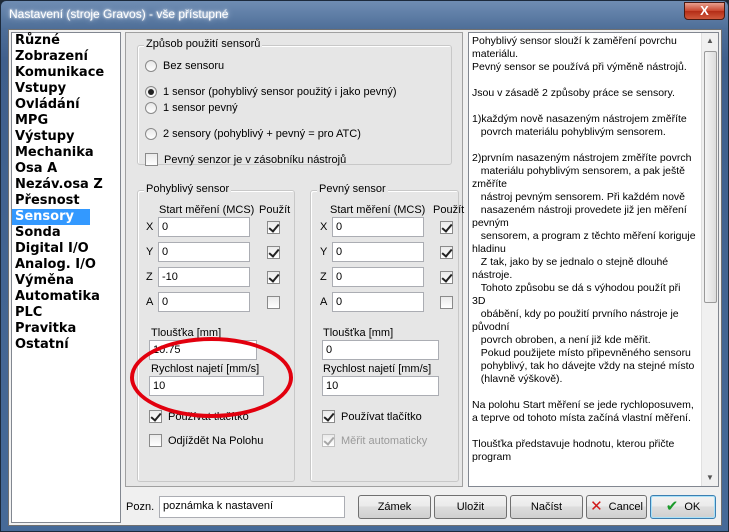 The width and height of the screenshot is (729, 532). I want to click on movable_sensor-axis-y-field: 0, so click(204, 252).